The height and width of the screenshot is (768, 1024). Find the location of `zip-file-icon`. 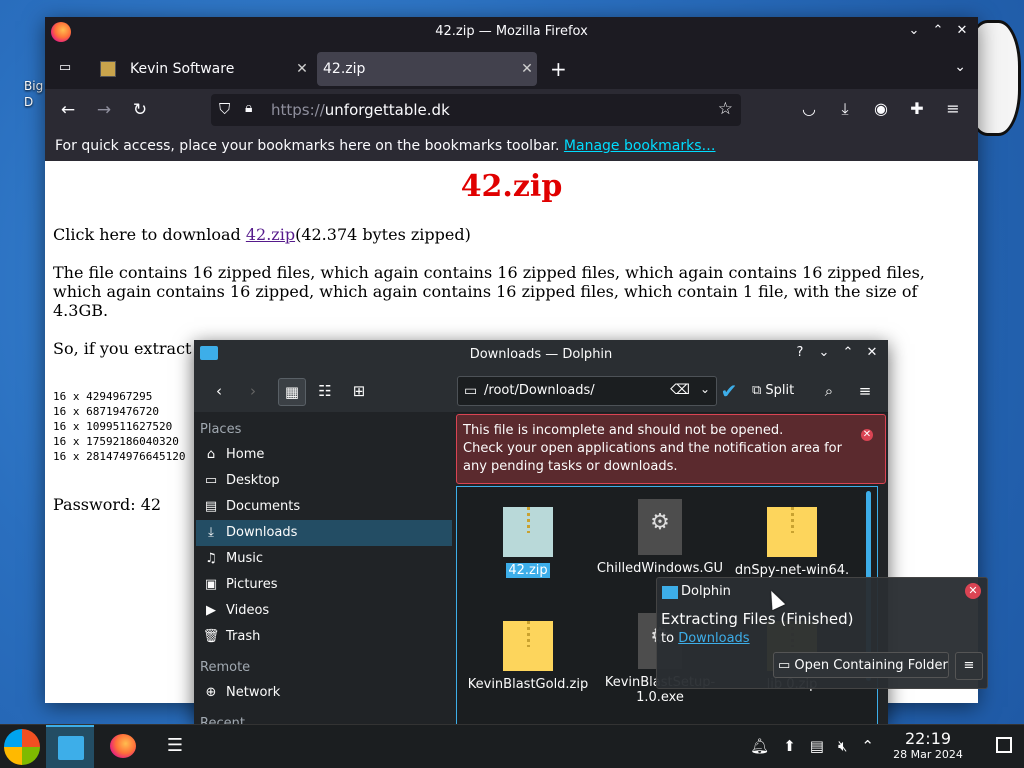

zip-file-icon is located at coordinates (528, 646).